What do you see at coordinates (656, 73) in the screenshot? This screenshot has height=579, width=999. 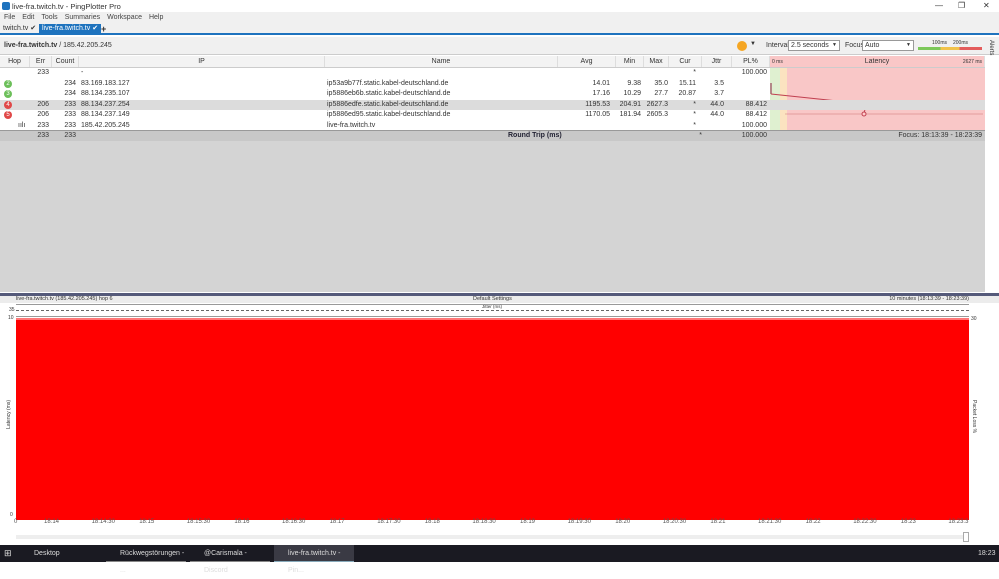 I see `cell-max` at bounding box center [656, 73].